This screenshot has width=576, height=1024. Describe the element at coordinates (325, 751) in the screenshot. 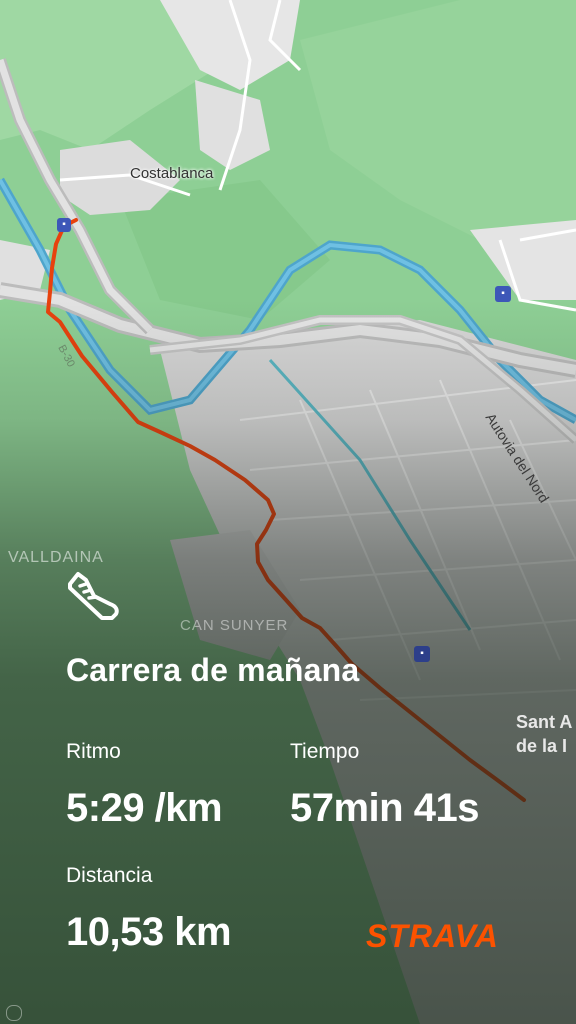

I see `time-label: Tiempo` at that location.